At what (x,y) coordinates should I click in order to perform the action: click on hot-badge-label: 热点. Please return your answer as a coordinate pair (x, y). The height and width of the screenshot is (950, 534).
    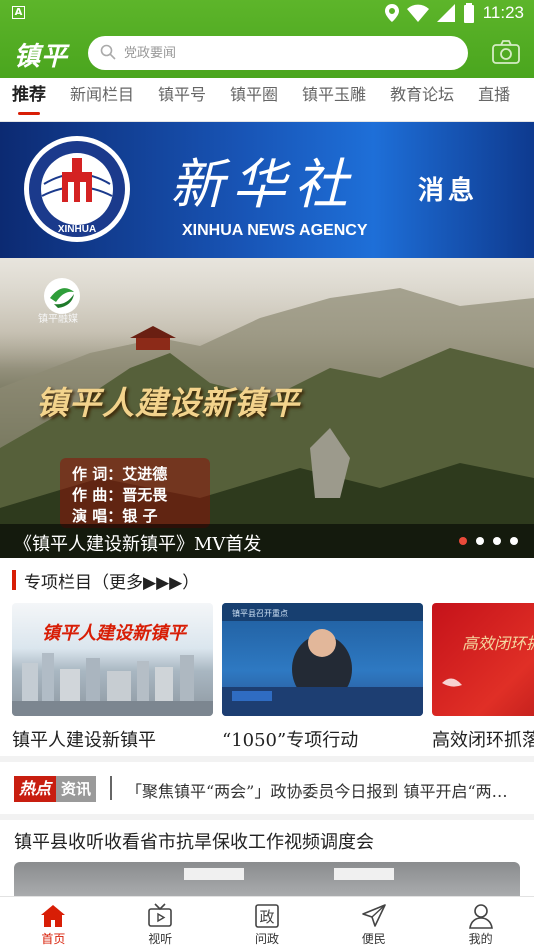
    Looking at the image, I should click on (35, 789).